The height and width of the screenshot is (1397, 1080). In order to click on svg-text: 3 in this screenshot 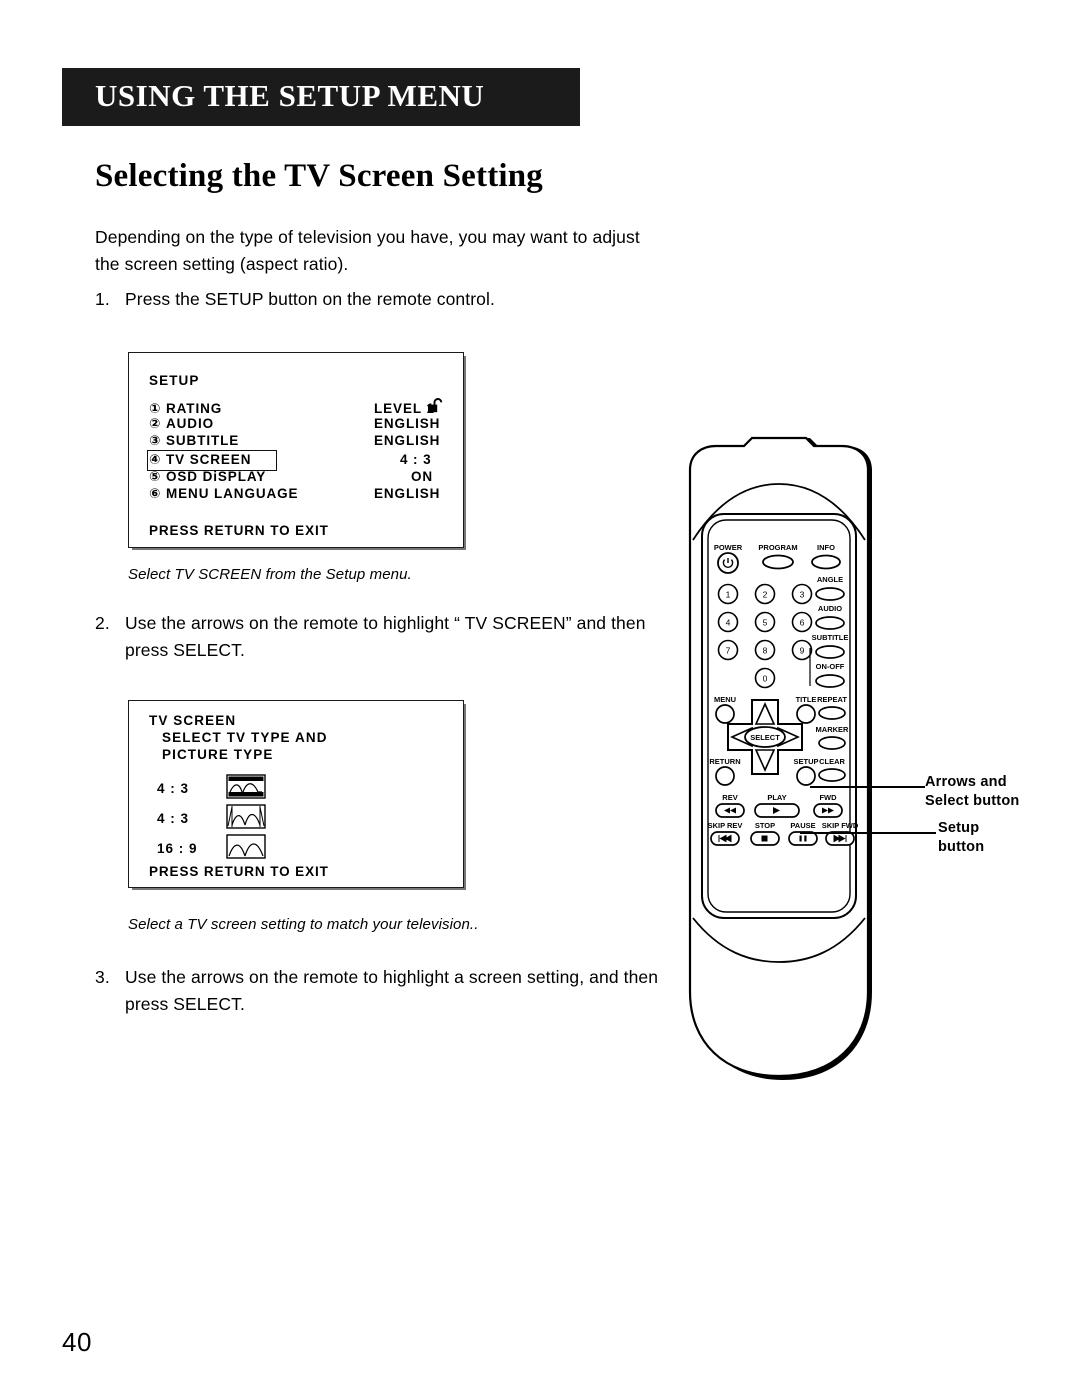, I will do `click(802, 595)`.